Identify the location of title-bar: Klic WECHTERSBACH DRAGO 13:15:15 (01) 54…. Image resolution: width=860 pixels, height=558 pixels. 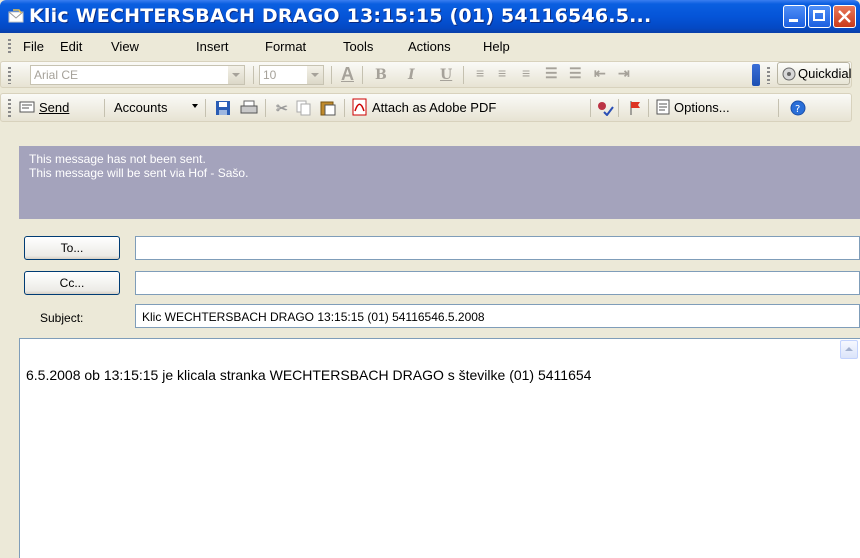
(430, 16).